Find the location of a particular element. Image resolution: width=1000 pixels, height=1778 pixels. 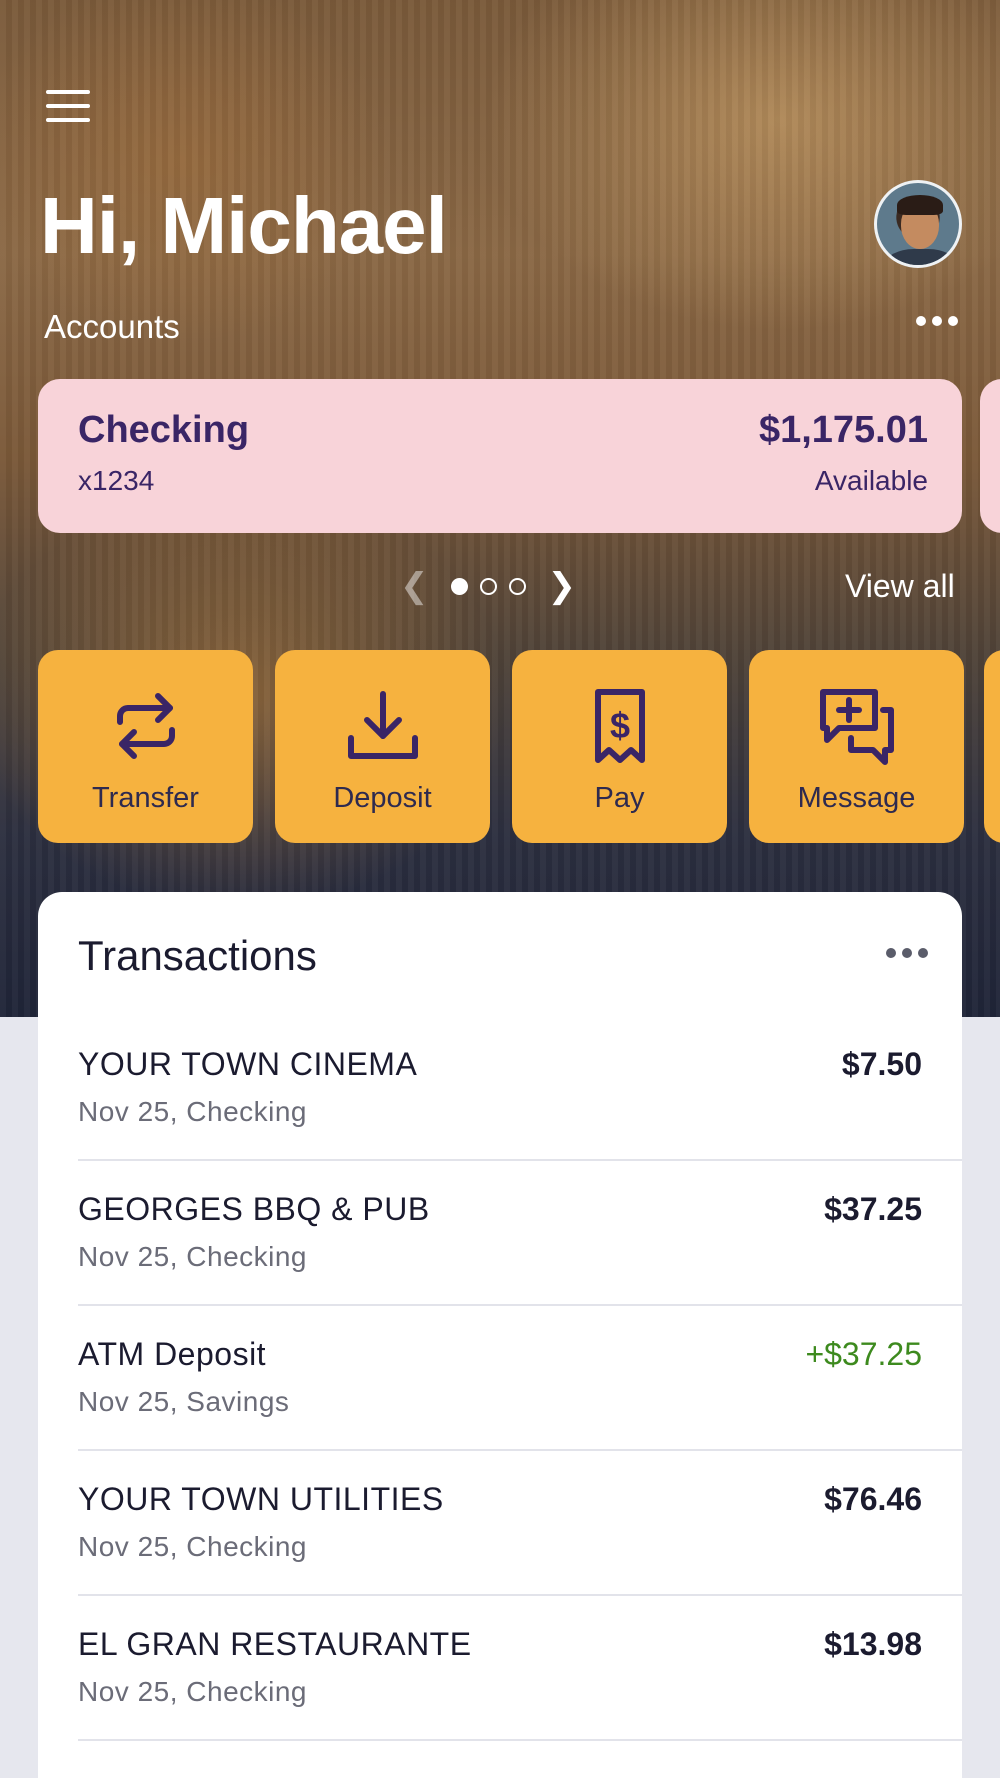

message-icon is located at coordinates (856, 727).